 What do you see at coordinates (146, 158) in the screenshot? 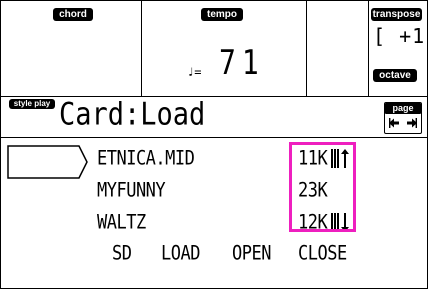
I see `list-item-name: ETNICA.MID` at bounding box center [146, 158].